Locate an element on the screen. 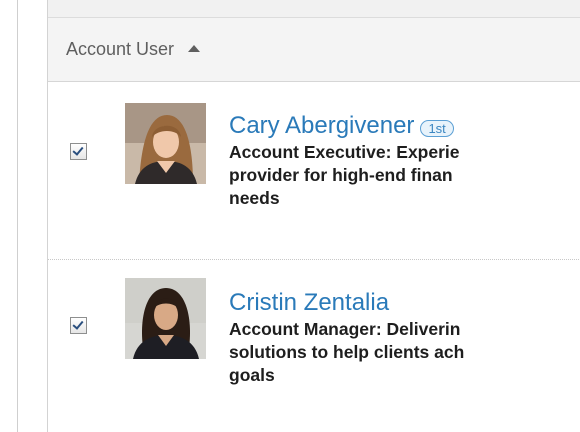 This screenshot has height=432, width=580. left-rail is located at coordinates (9, 216).